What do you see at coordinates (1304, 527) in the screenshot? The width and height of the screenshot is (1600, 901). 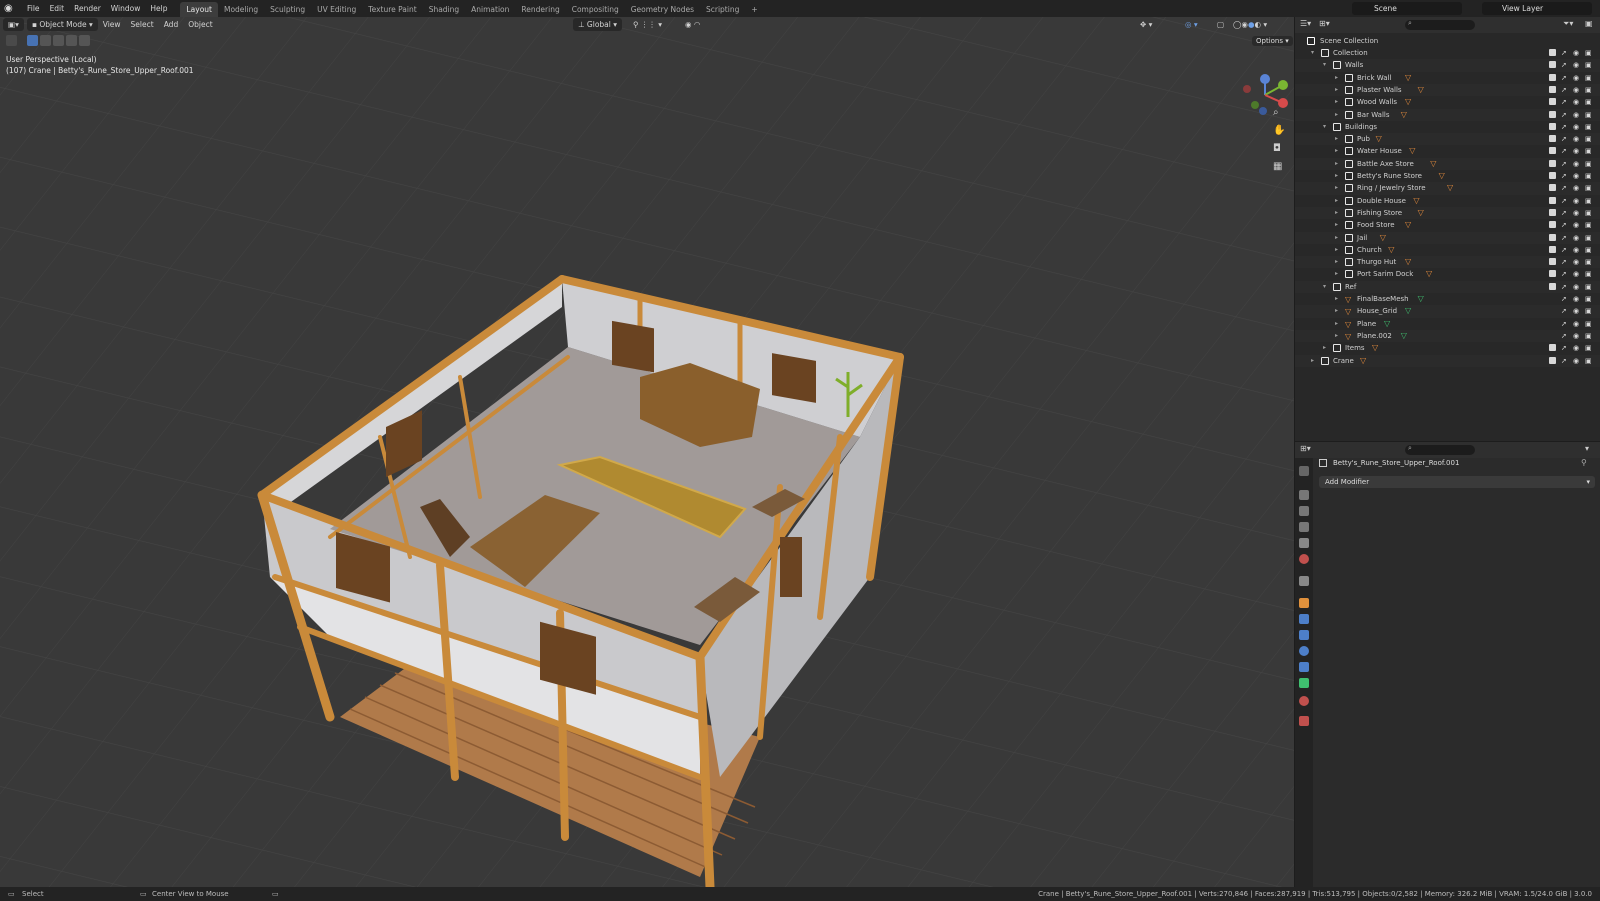 I see `view-layer-tab-icon` at bounding box center [1304, 527].